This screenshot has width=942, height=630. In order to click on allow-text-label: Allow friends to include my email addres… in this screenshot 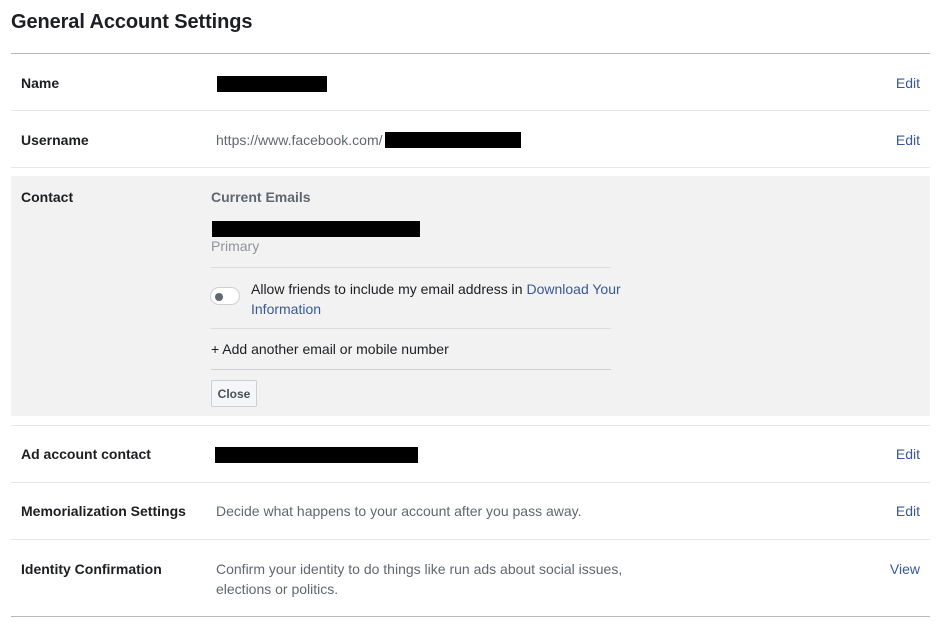, I will do `click(389, 289)`.